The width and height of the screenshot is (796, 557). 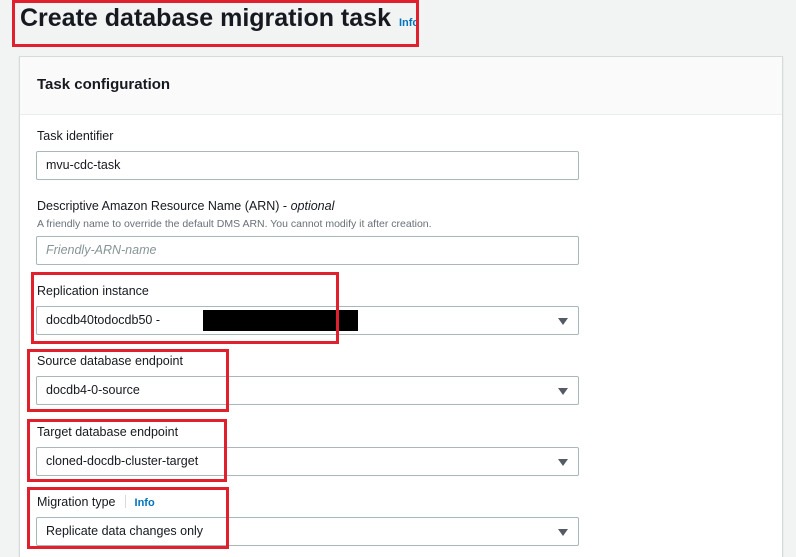 I want to click on highlight-source-endpoint, so click(x=128, y=380).